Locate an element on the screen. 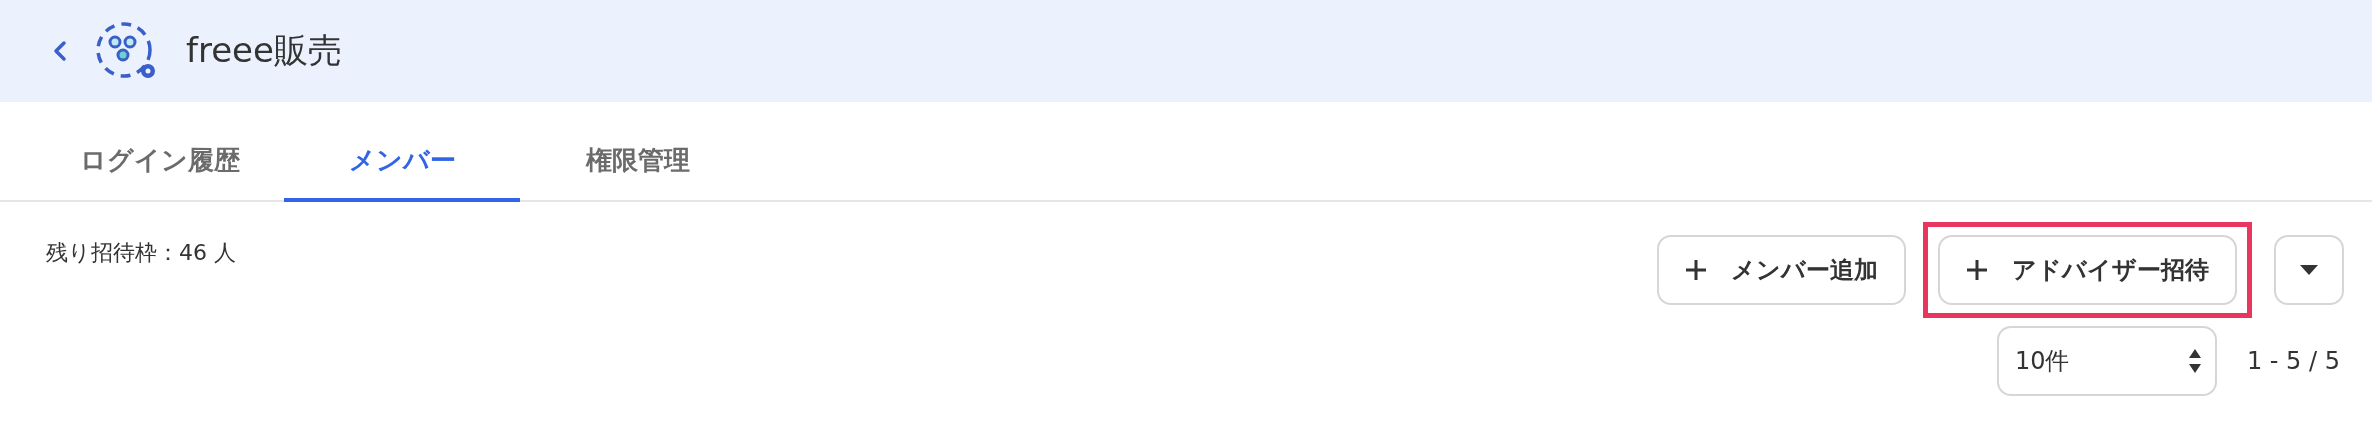 Image resolution: width=2372 pixels, height=426 pixels. chevron-left-icon is located at coordinates (60, 51).